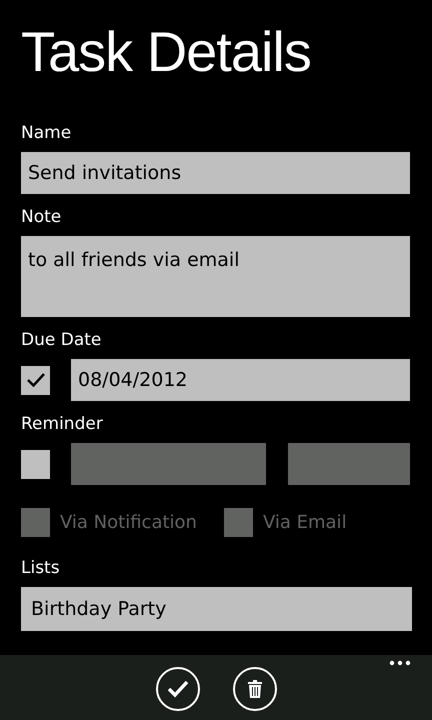  I want to click on checkbox, so click(35, 380).